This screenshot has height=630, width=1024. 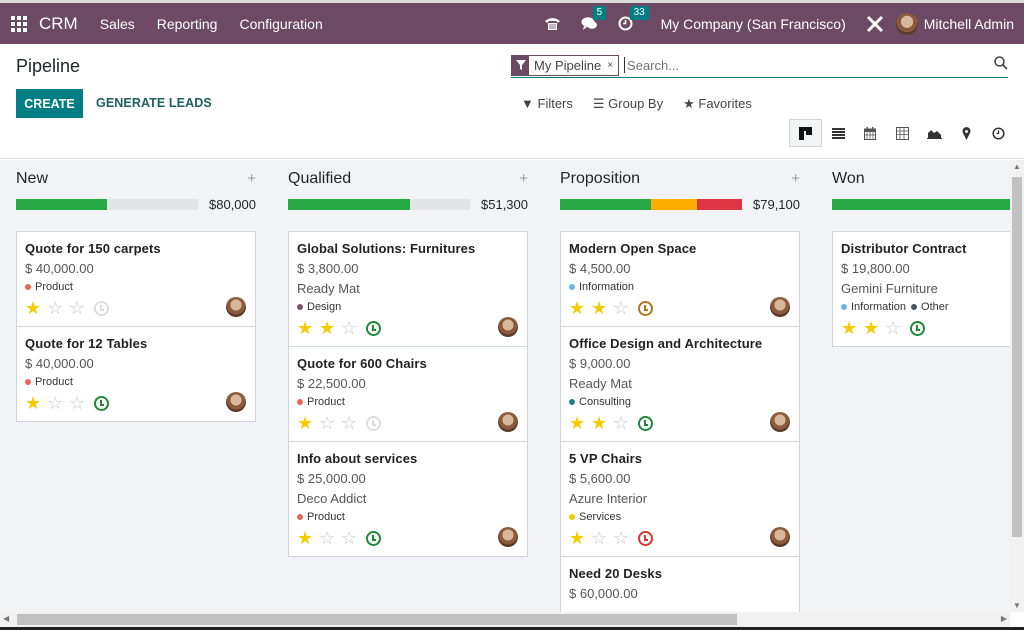 I want to click on scroll-down-icon: ▼, so click(x=1017, y=605).